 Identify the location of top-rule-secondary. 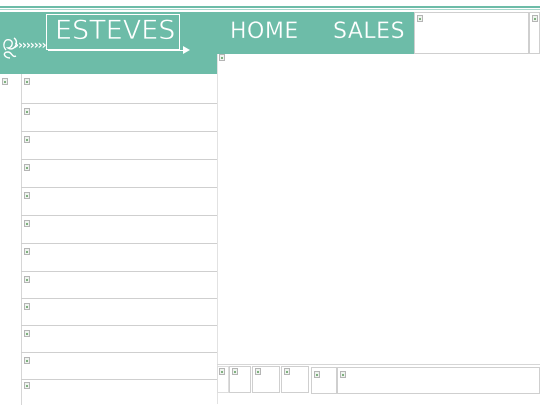
(270, 9).